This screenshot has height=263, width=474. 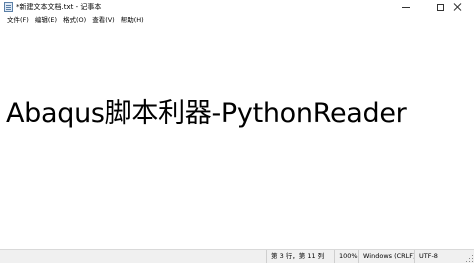 What do you see at coordinates (74, 20) in the screenshot?
I see `menu-format: 格式(O)` at bounding box center [74, 20].